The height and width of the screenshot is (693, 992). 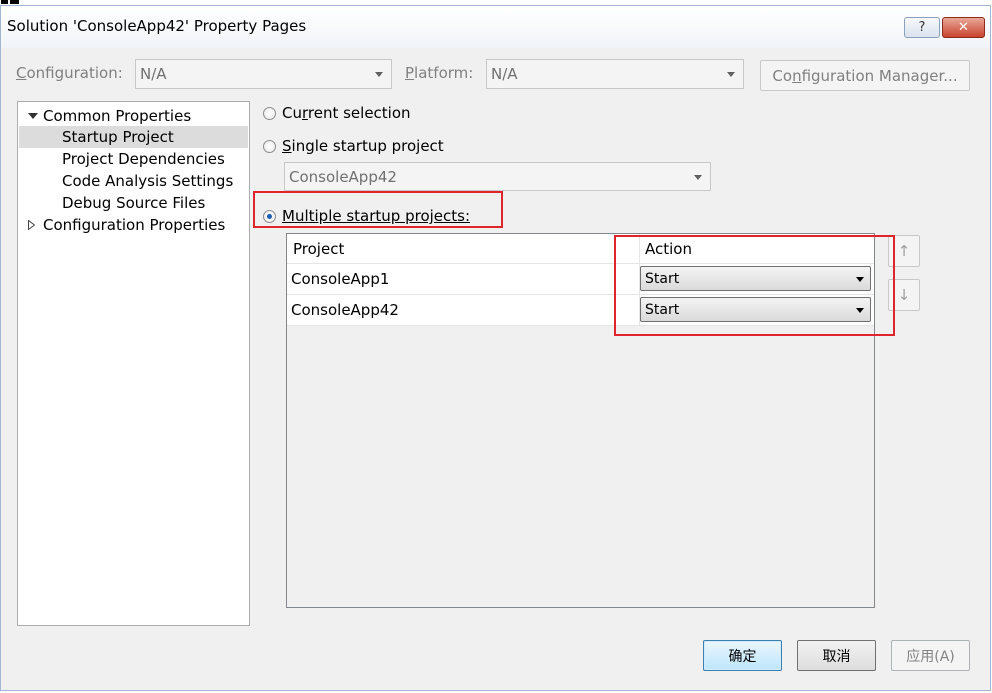 What do you see at coordinates (153, 74) in the screenshot?
I see `configuration-value: N/A` at bounding box center [153, 74].